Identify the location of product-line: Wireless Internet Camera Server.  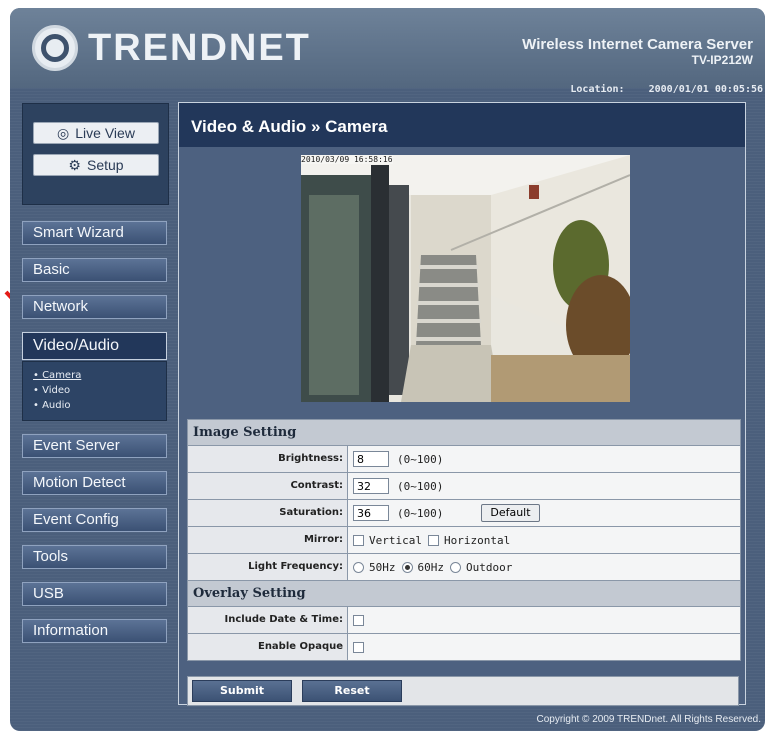
(637, 44).